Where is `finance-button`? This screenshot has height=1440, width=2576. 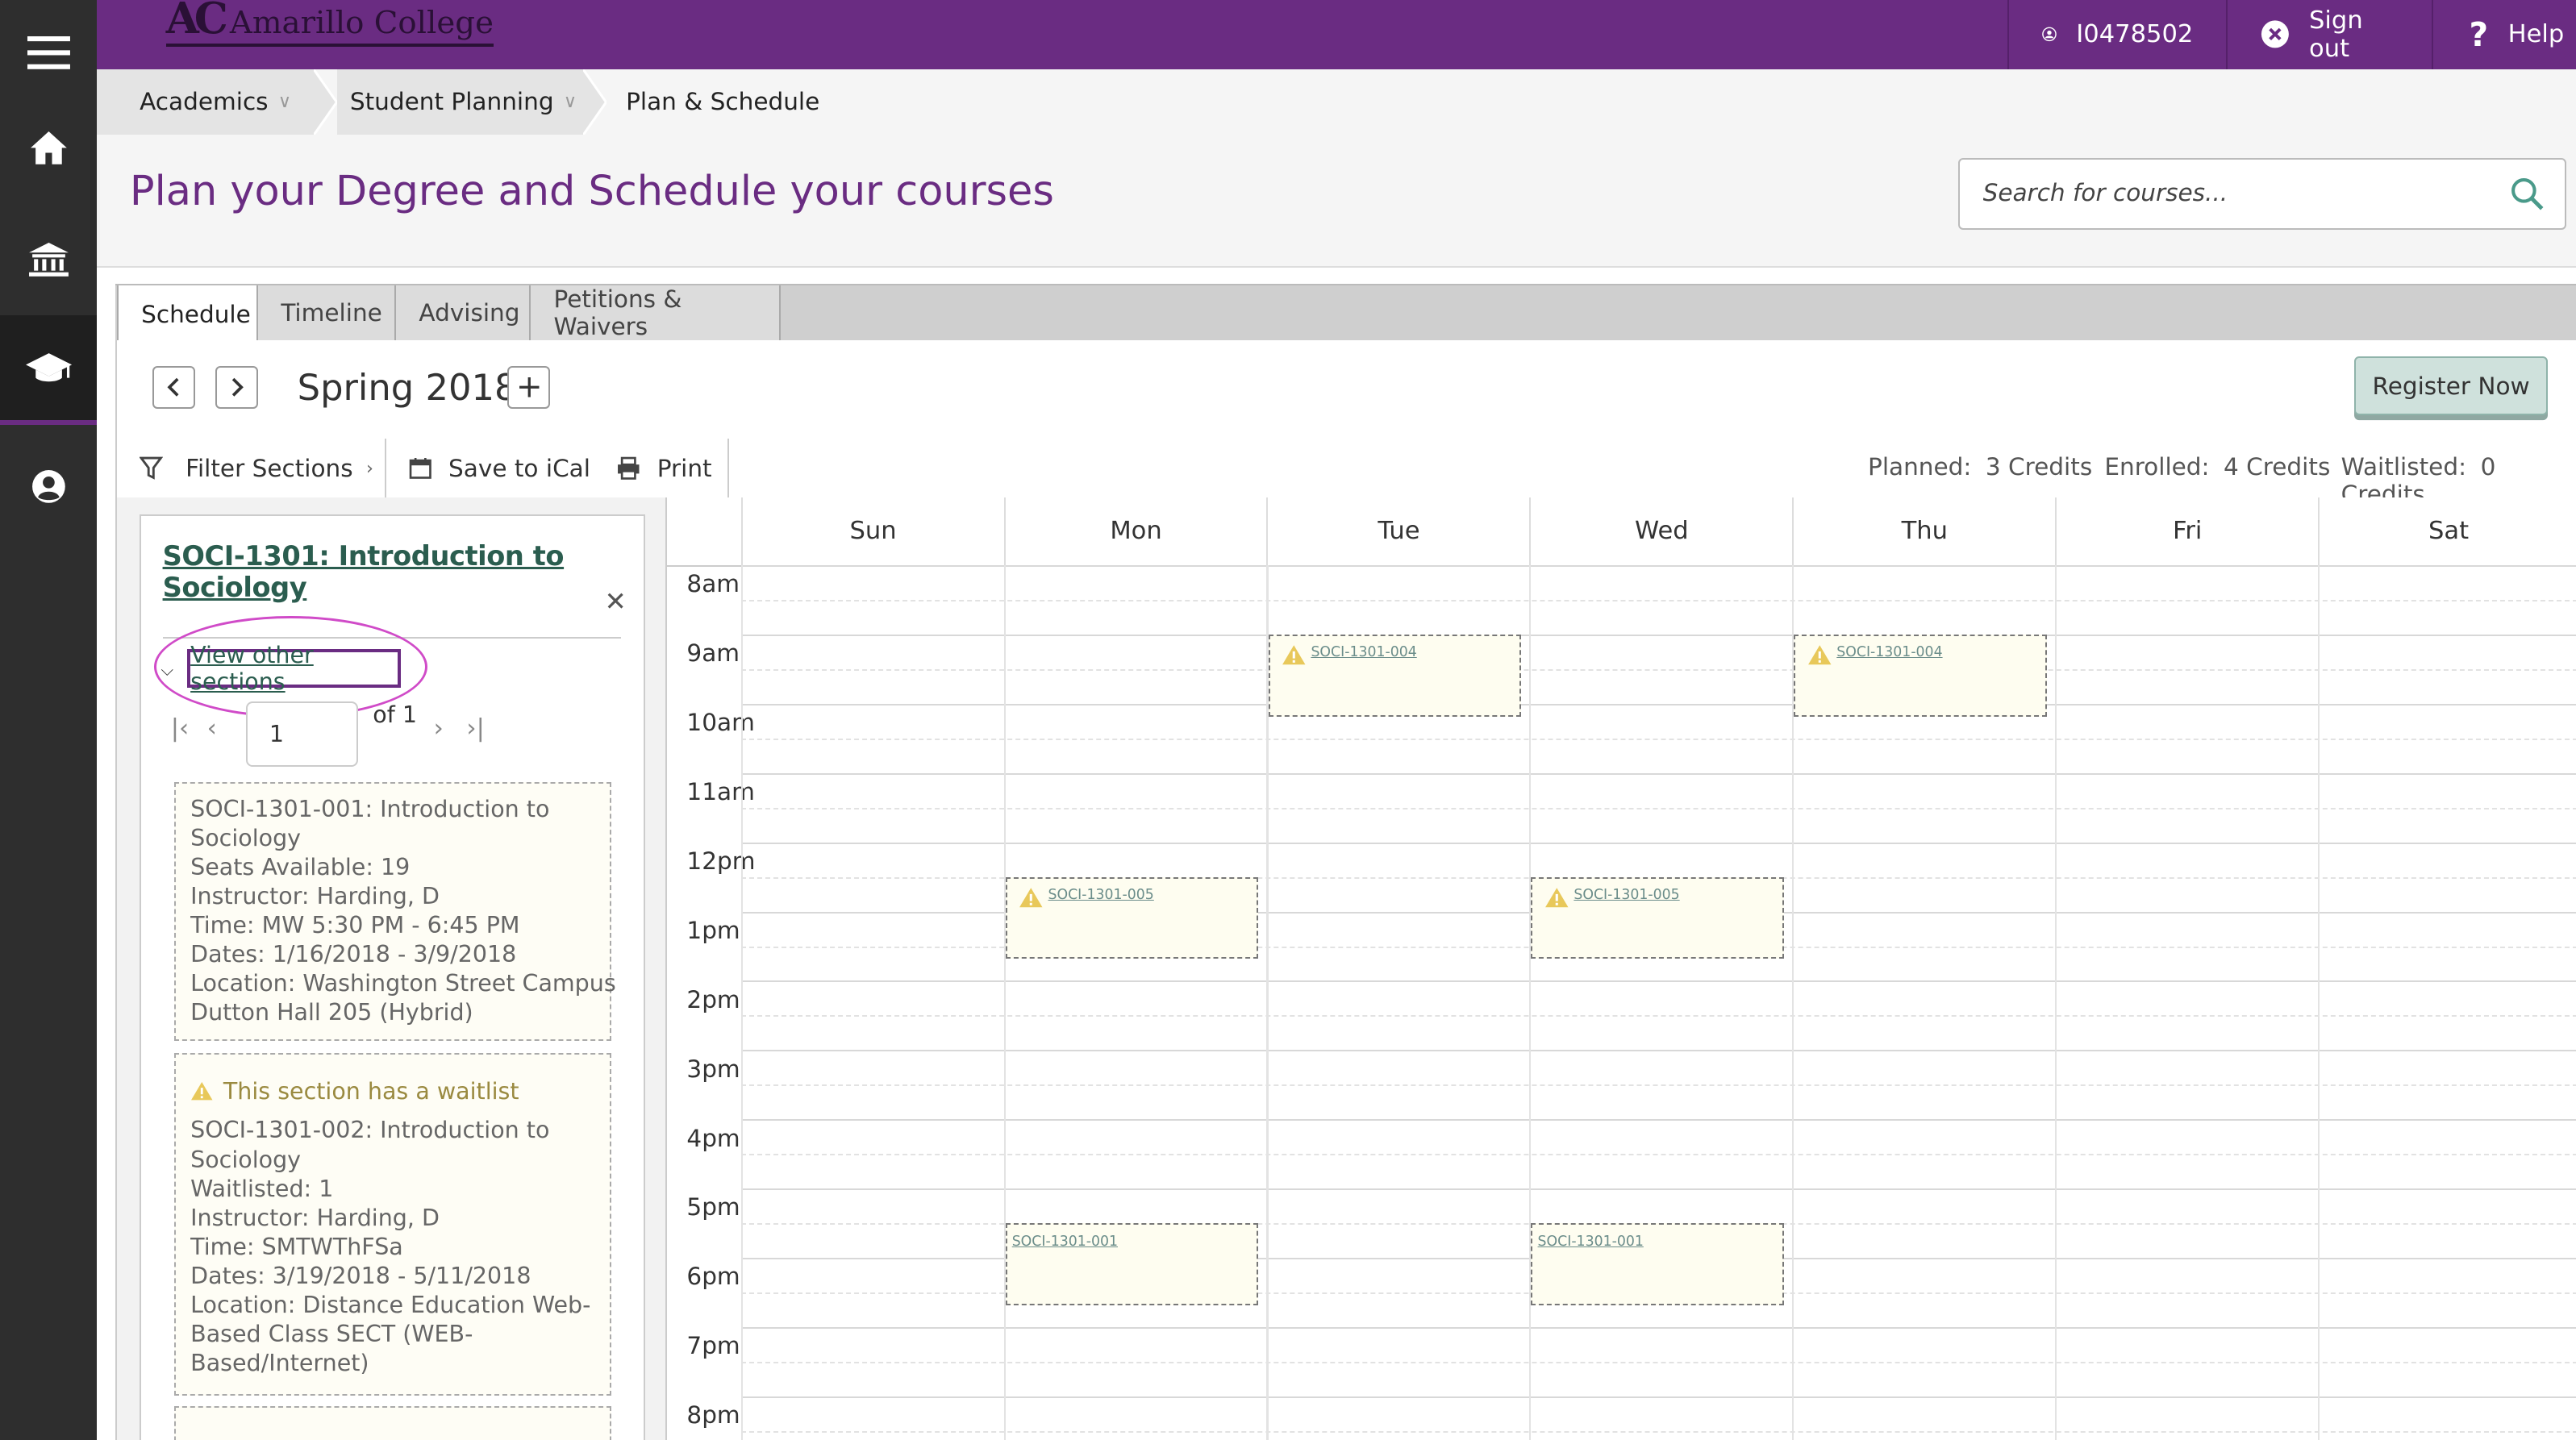
finance-button is located at coordinates (48, 259).